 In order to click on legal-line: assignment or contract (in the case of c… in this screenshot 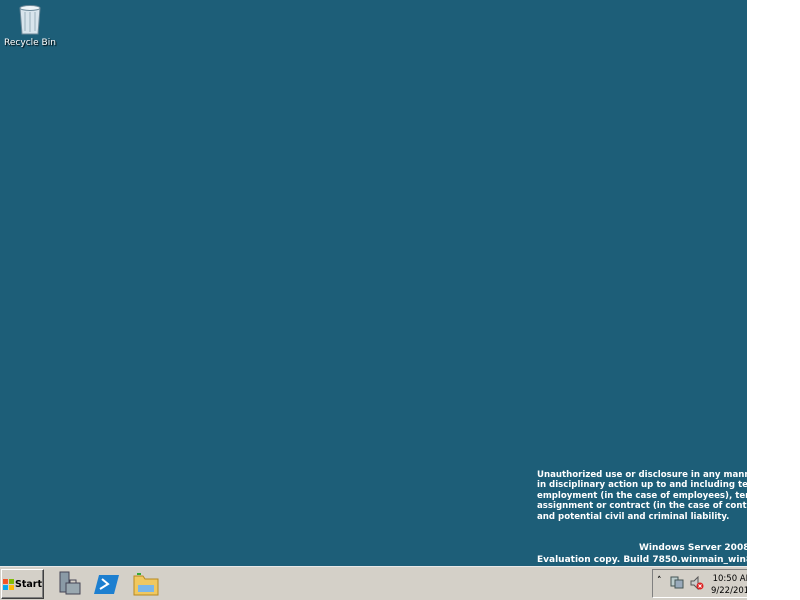, I will do `click(642, 506)`.